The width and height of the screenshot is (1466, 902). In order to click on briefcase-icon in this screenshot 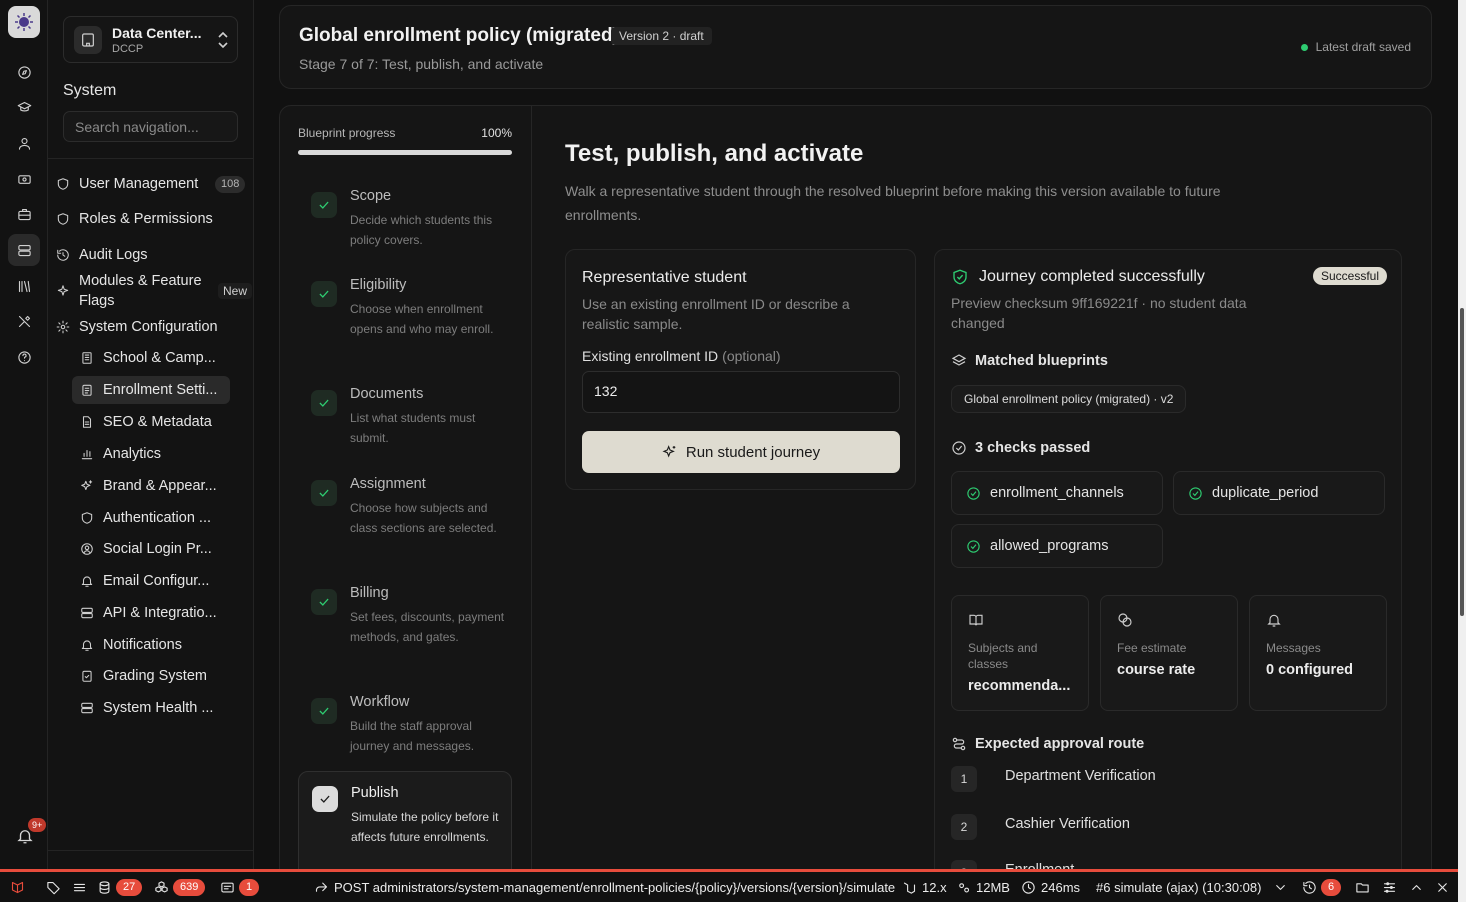, I will do `click(24, 214)`.